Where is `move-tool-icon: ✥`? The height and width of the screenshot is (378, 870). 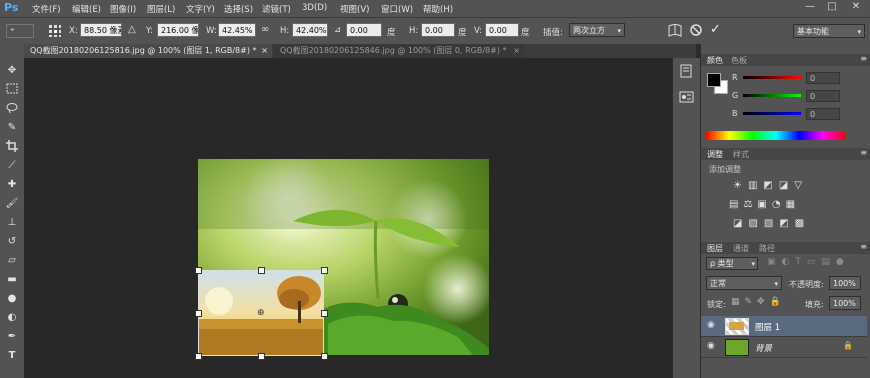
move-tool-icon: ✥ is located at coordinates (12, 71).